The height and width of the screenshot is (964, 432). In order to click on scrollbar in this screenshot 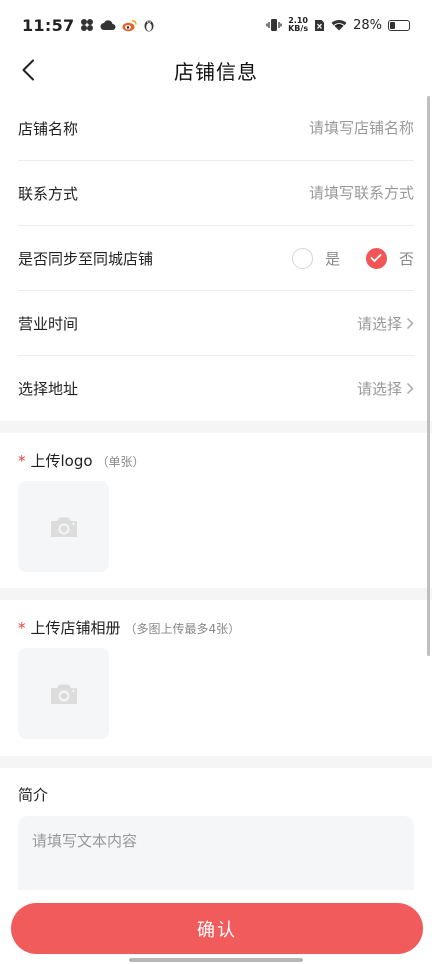, I will do `click(428, 376)`.